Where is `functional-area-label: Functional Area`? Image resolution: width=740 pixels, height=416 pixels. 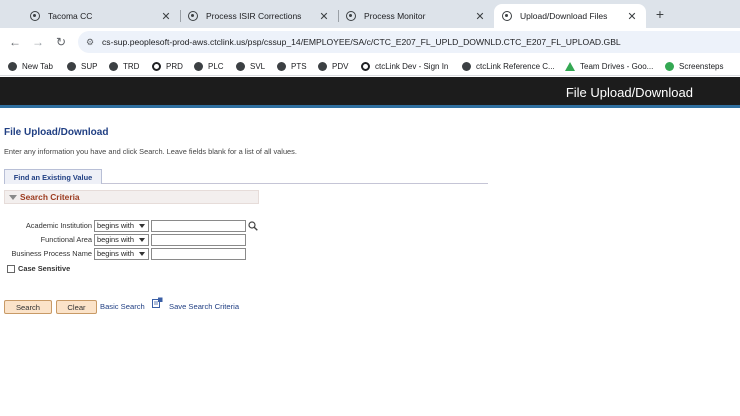
functional-area-label: Functional Area is located at coordinates (66, 239).